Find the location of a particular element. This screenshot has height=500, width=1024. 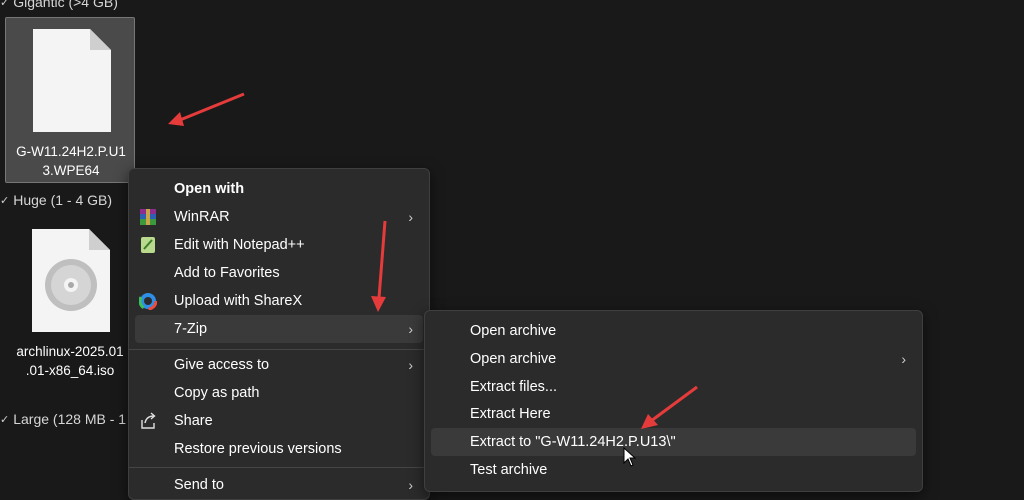

menu-label: Extract to "G-W11.24H2.P.U13\" is located at coordinates (573, 442).